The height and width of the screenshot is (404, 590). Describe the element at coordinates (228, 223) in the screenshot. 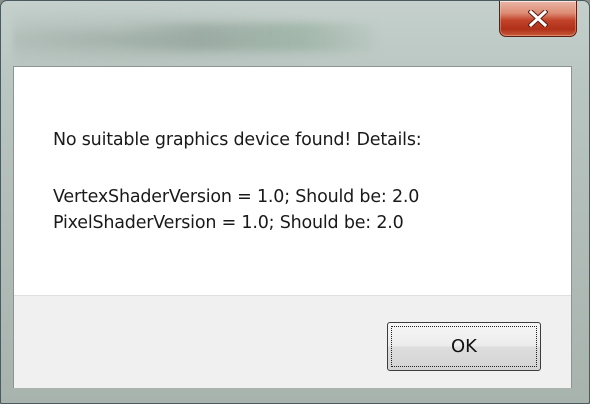

I see `message-detail-pixel-shader: PixelShaderVersion = 1.0; Should be: 2.0` at that location.